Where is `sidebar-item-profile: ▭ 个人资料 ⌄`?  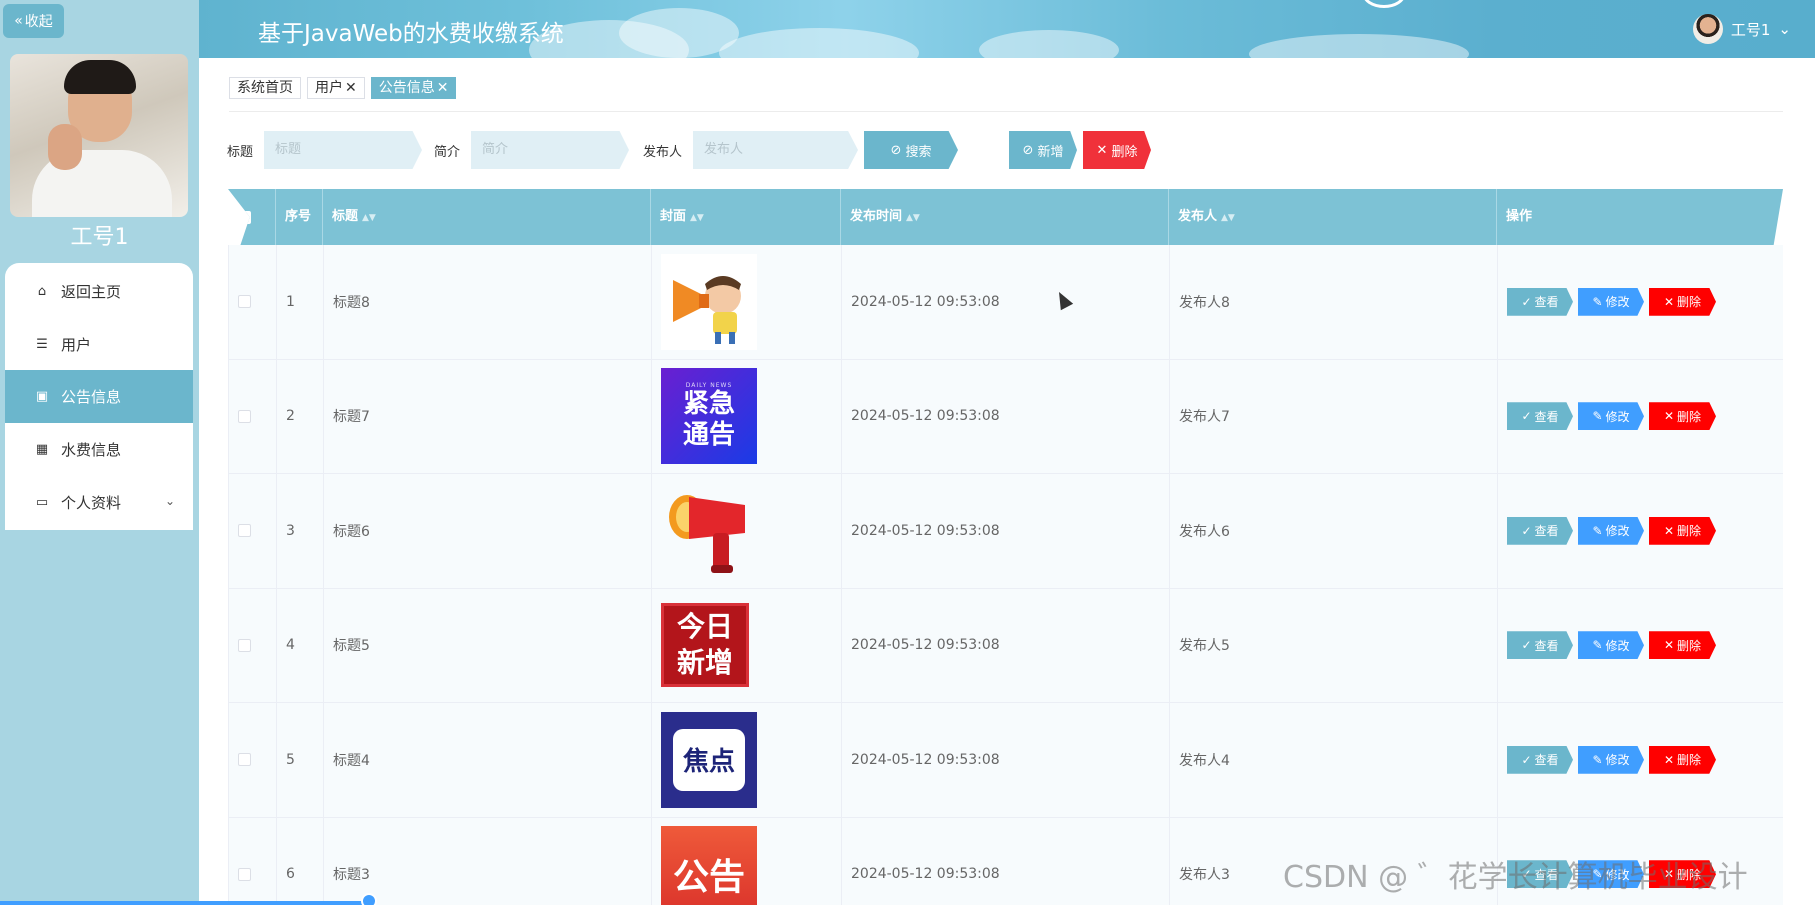
sidebar-item-profile: ▭ 个人资料 ⌄ is located at coordinates (99, 502).